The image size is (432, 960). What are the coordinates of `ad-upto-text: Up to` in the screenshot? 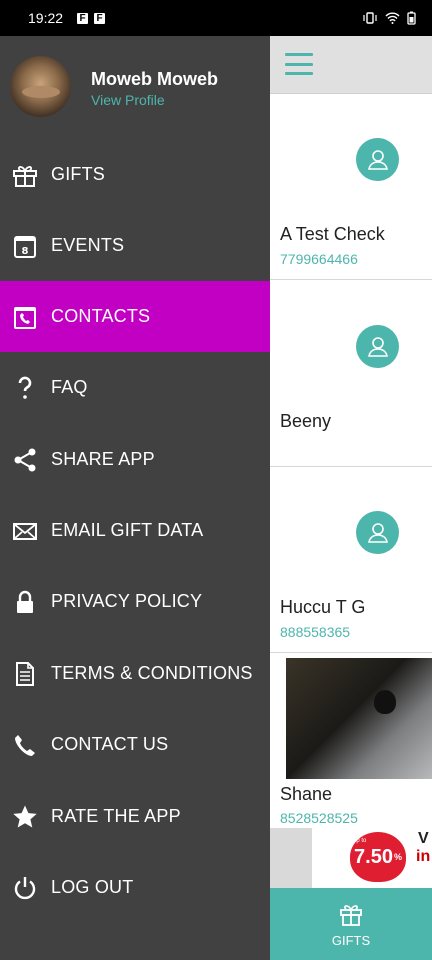 It's located at (359, 841).